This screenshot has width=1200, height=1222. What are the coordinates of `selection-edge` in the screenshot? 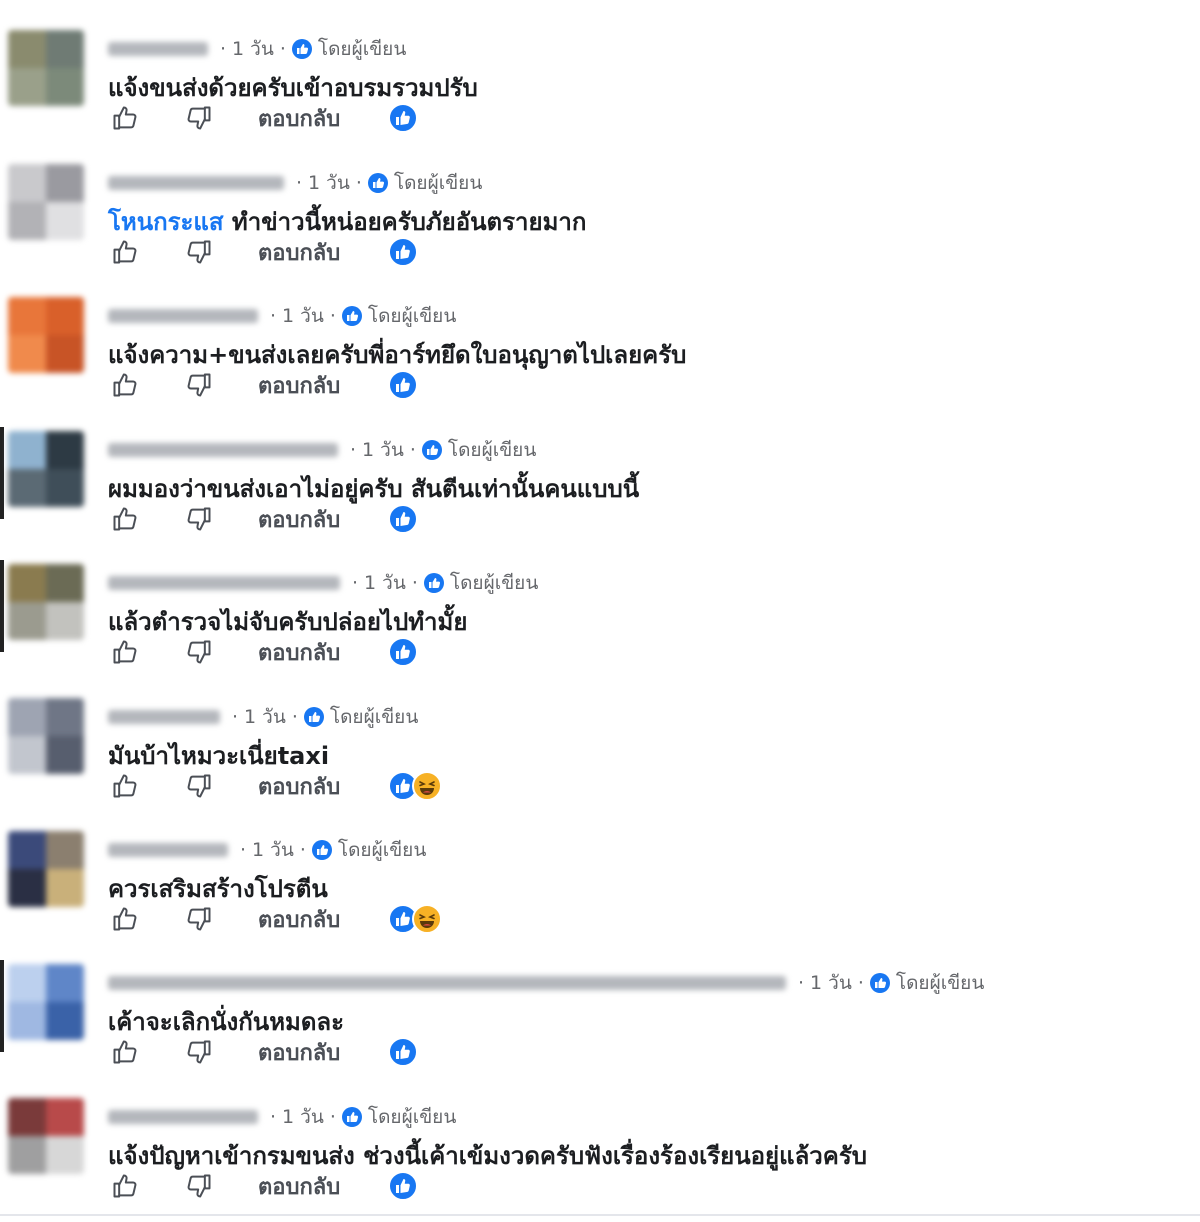 It's located at (2, 1006).